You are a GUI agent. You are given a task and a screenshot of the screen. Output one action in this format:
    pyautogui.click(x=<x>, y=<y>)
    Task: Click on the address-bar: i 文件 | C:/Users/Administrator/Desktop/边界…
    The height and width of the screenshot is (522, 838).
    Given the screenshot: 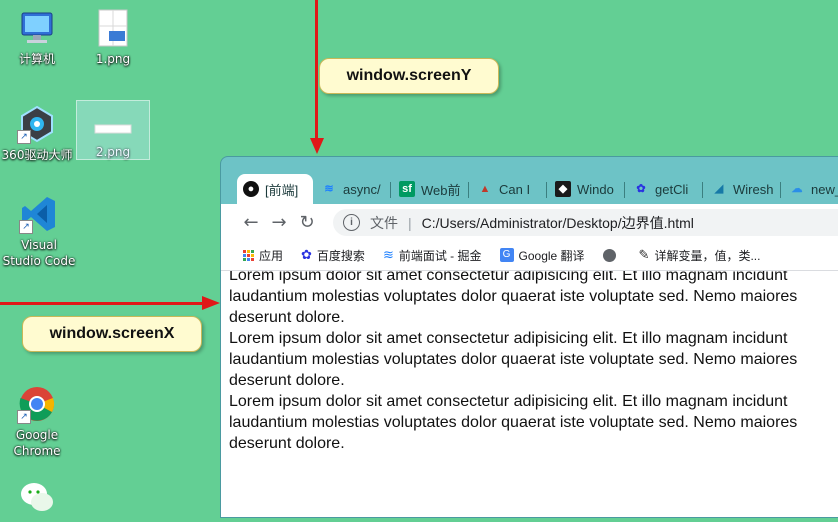 What is the action you would take?
    pyautogui.click(x=585, y=222)
    